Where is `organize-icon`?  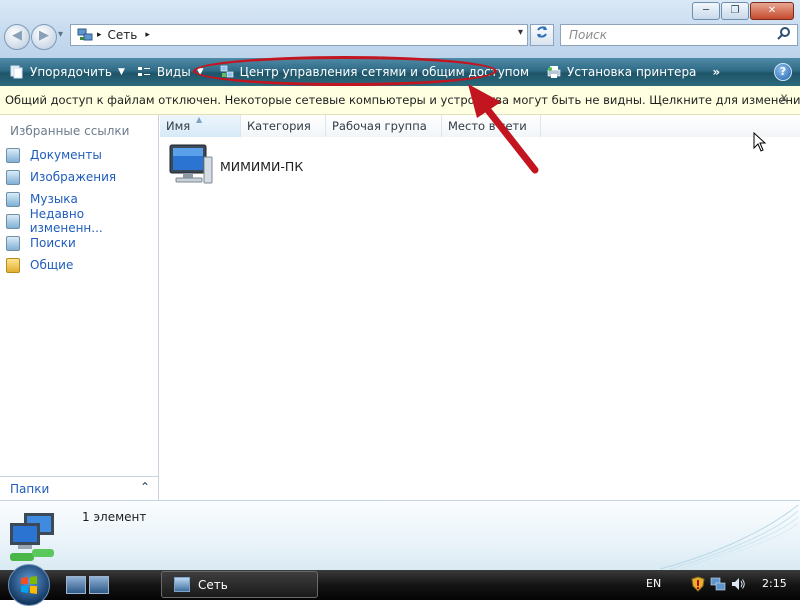 organize-icon is located at coordinates (17, 72).